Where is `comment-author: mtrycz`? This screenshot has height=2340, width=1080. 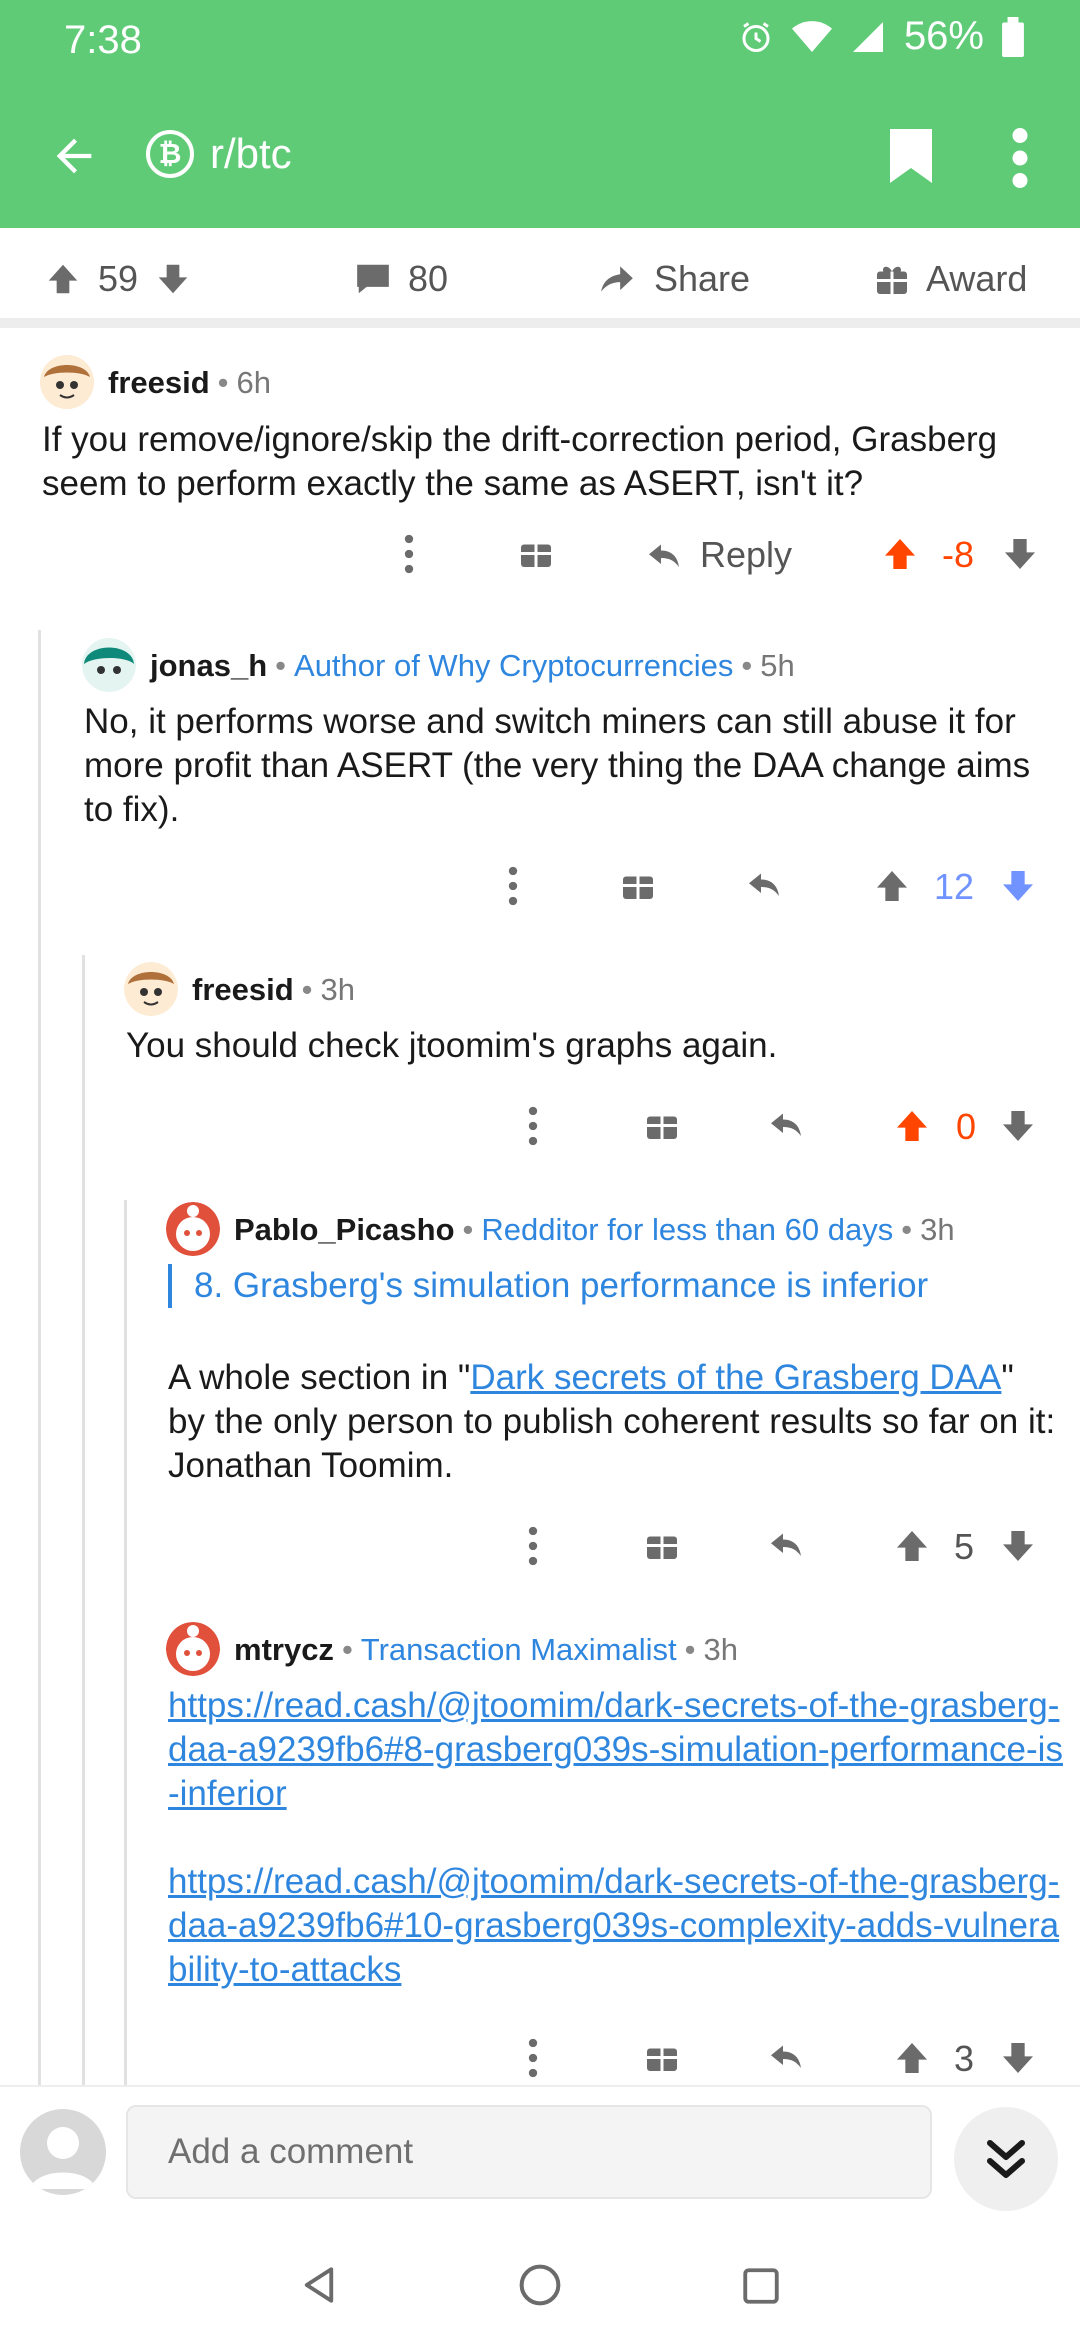
comment-author: mtrycz is located at coordinates (284, 1650).